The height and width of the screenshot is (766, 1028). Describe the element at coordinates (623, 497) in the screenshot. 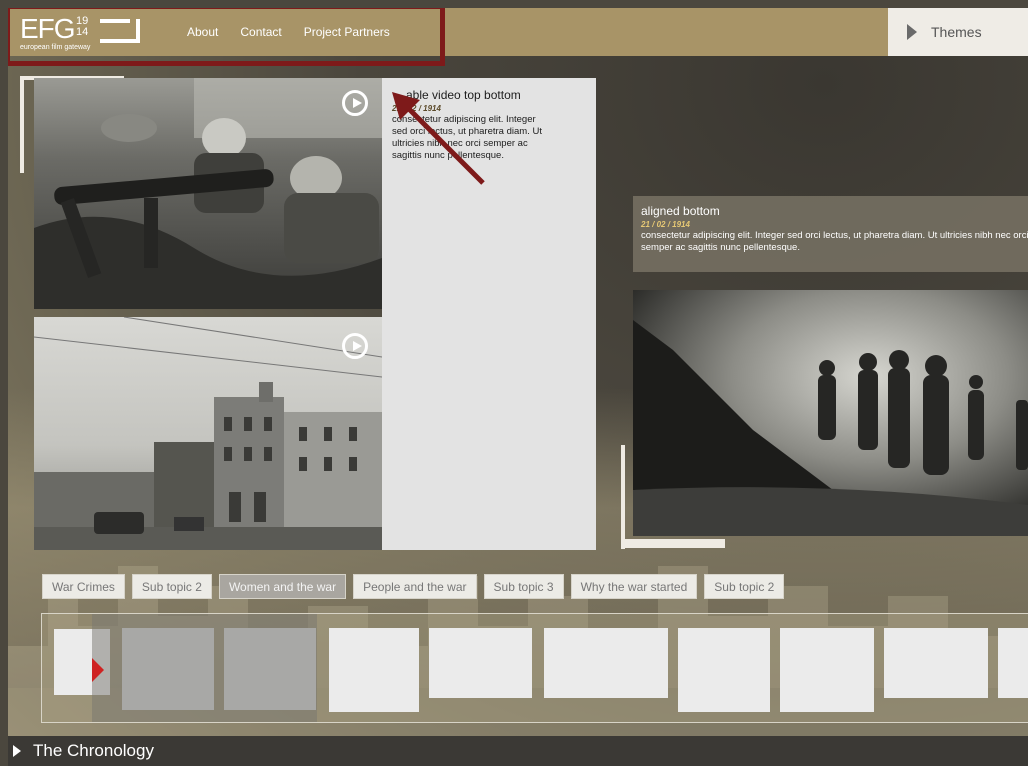

I see `accent-bar-right-vertical` at that location.